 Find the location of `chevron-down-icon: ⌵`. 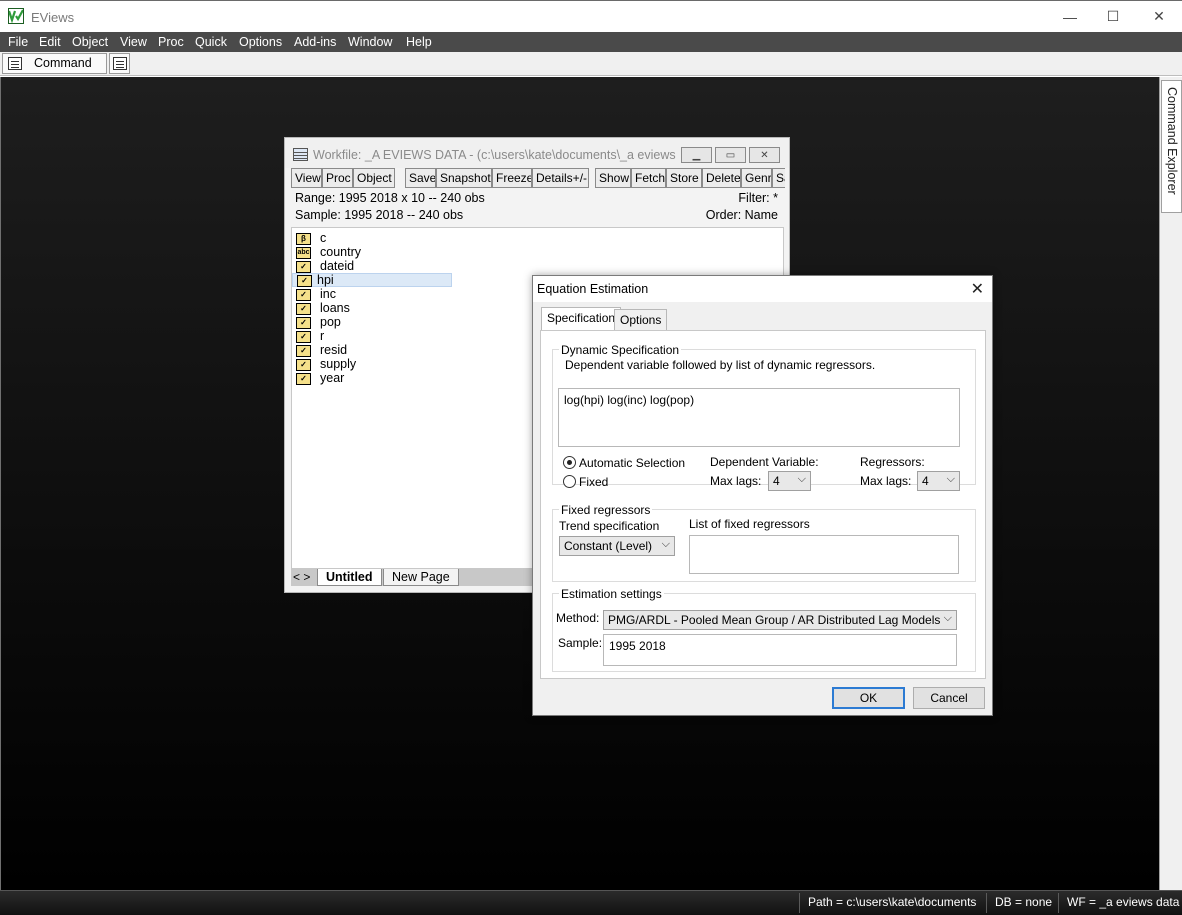

chevron-down-icon: ⌵ is located at coordinates (801, 479).